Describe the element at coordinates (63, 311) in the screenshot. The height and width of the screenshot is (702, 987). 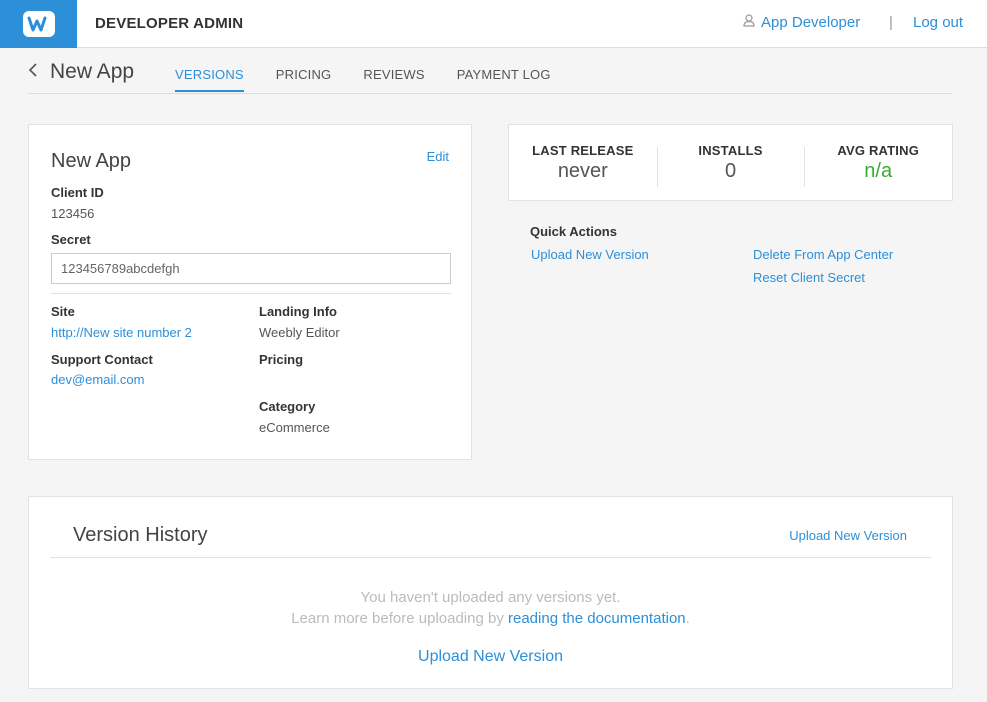
I see `site-label: Site` at that location.